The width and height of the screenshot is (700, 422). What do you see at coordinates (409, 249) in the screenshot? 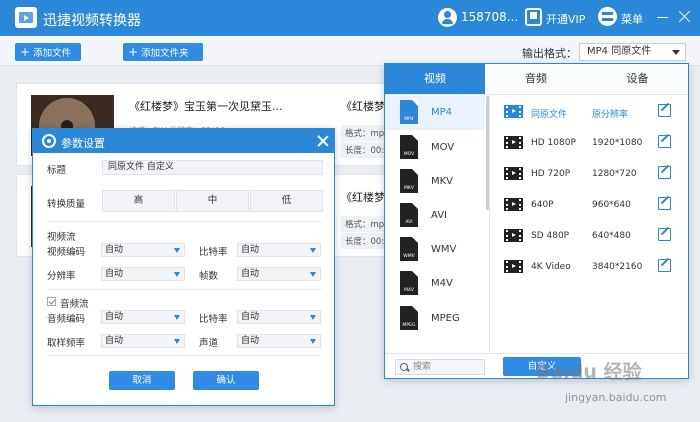
I see `file-icon: WMV` at bounding box center [409, 249].